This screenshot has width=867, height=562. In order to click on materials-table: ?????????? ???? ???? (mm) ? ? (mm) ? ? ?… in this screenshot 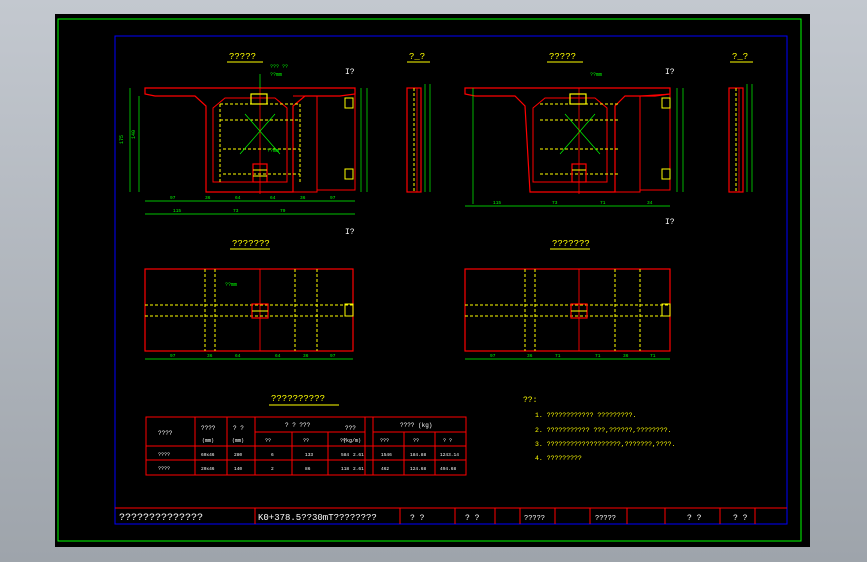, I will do `click(306, 435)`.